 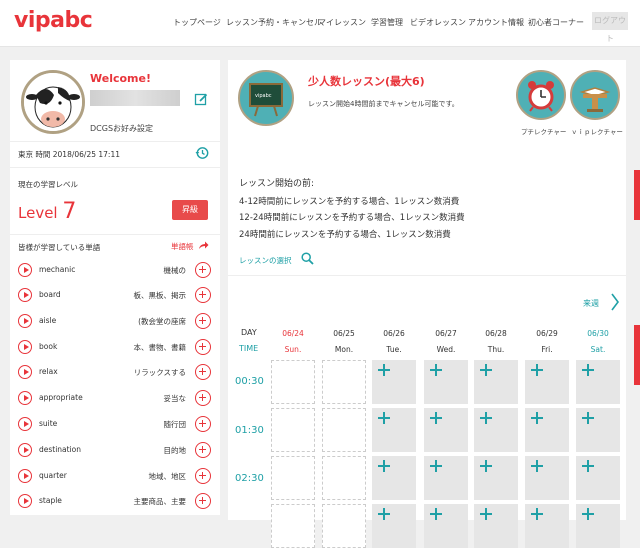 What do you see at coordinates (597, 131) in the screenshot?
I see `vip-lecture-label: ｖｉｐレクチャー` at bounding box center [597, 131].